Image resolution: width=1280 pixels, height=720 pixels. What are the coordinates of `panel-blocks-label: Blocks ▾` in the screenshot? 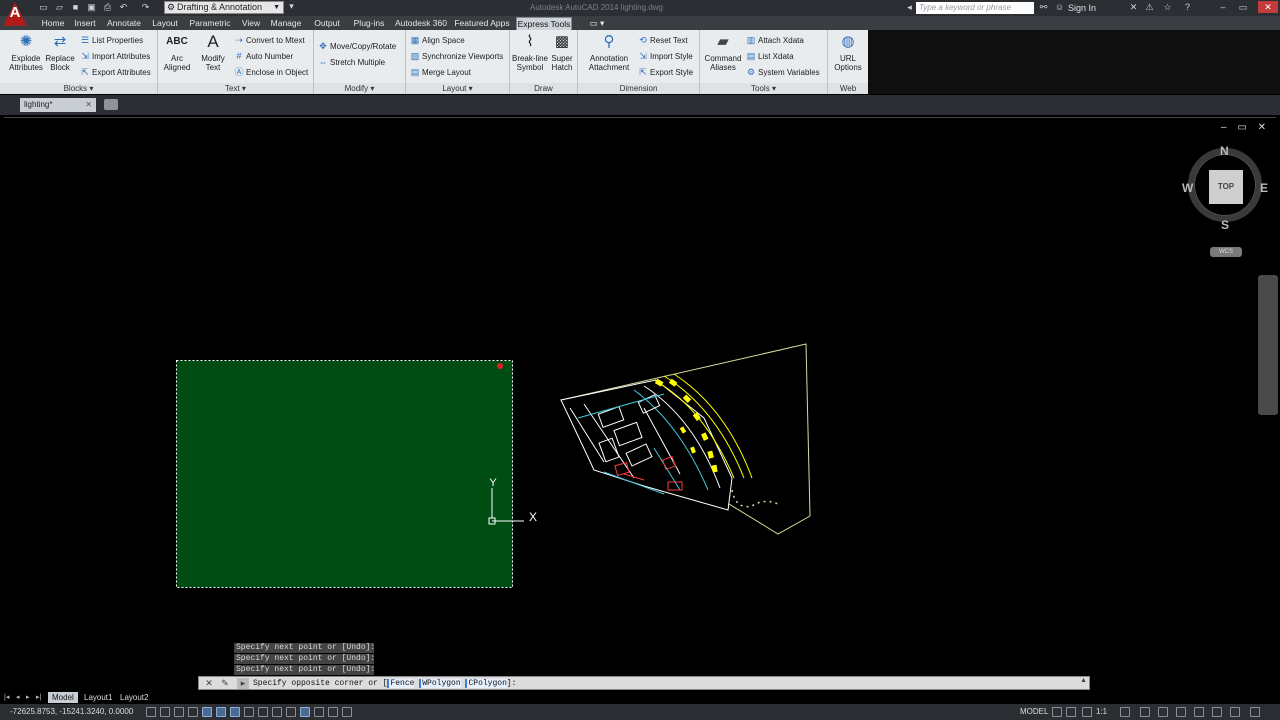 It's located at (78, 88).